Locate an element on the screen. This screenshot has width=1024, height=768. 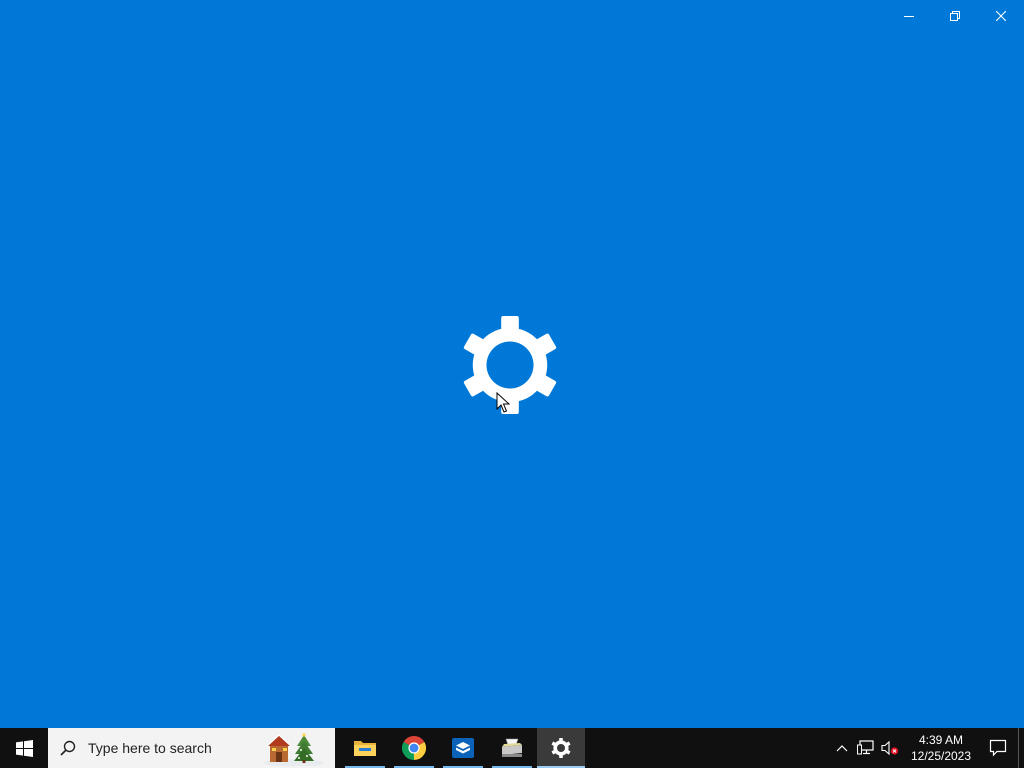
taskbar-chrome is located at coordinates (414, 748).